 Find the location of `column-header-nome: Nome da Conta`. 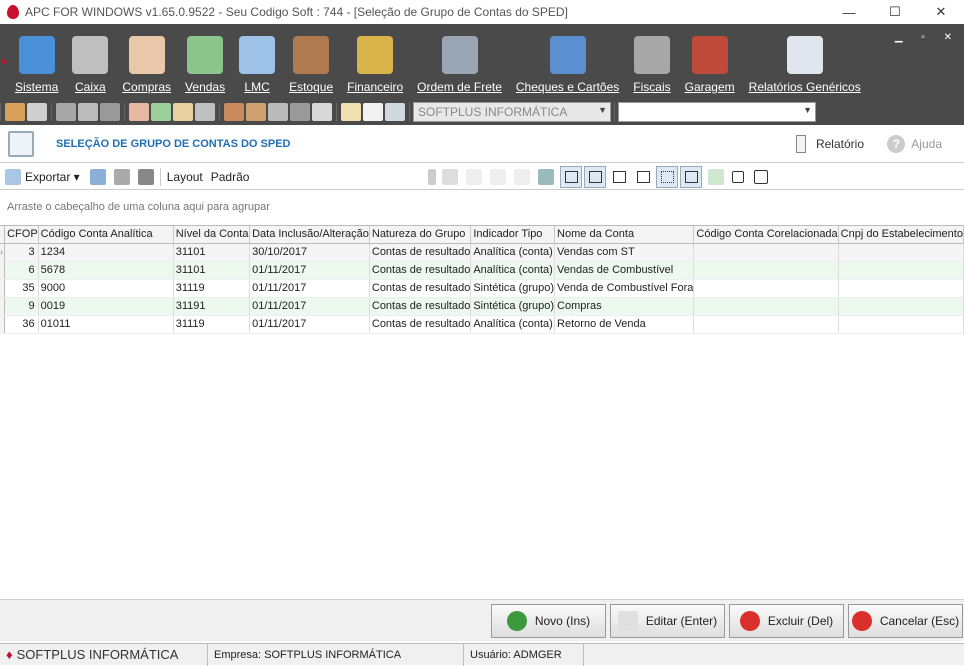

column-header-nome: Nome da Conta is located at coordinates (624, 235).